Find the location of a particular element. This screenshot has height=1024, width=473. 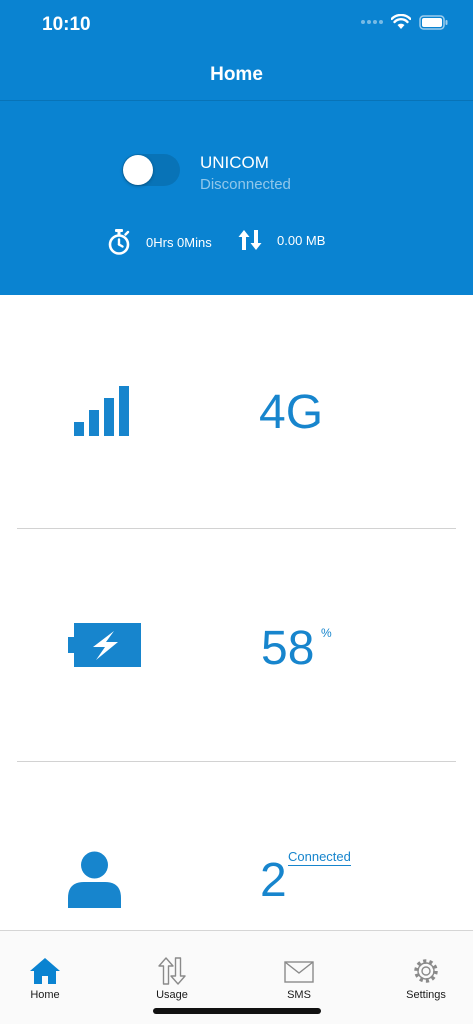

tab-settings: Settings is located at coordinates (420, 971).